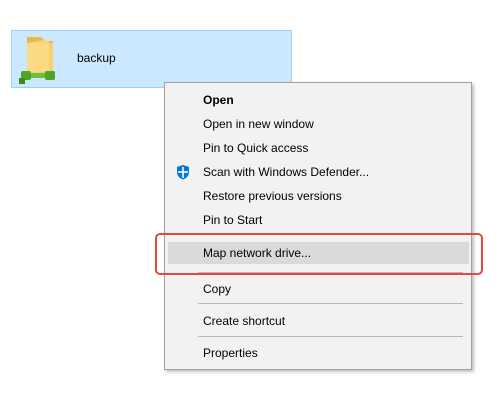  I want to click on windows-defender-icon, so click(183, 172).